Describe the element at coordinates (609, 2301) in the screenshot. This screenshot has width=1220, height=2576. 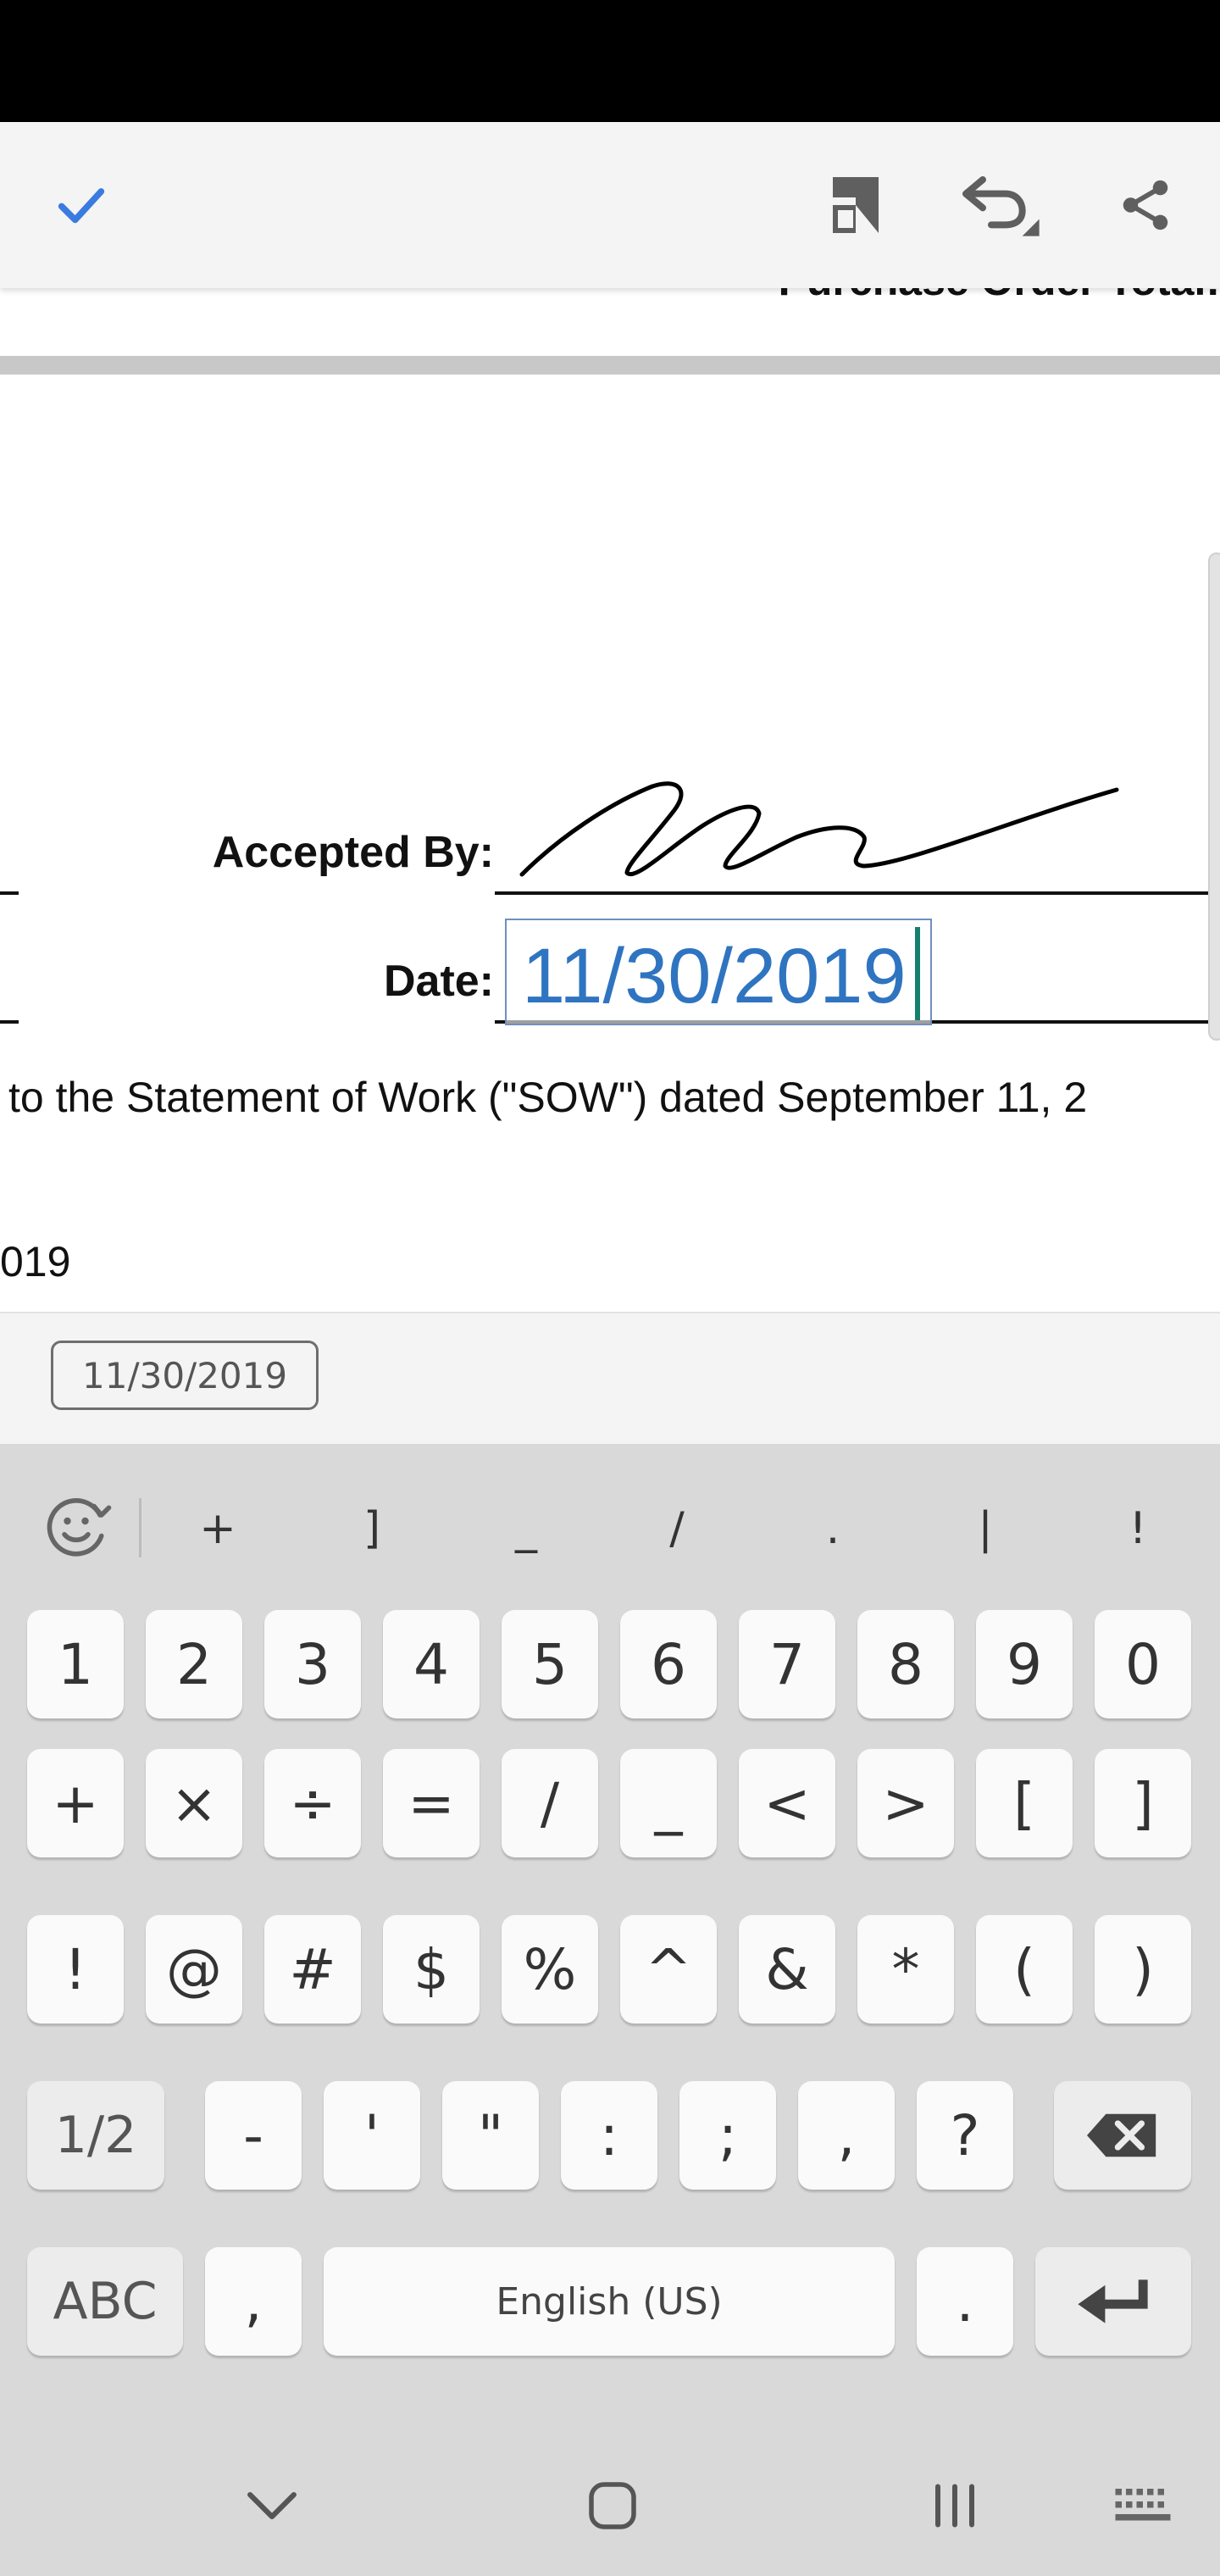
I see `space-key: English (US)` at that location.